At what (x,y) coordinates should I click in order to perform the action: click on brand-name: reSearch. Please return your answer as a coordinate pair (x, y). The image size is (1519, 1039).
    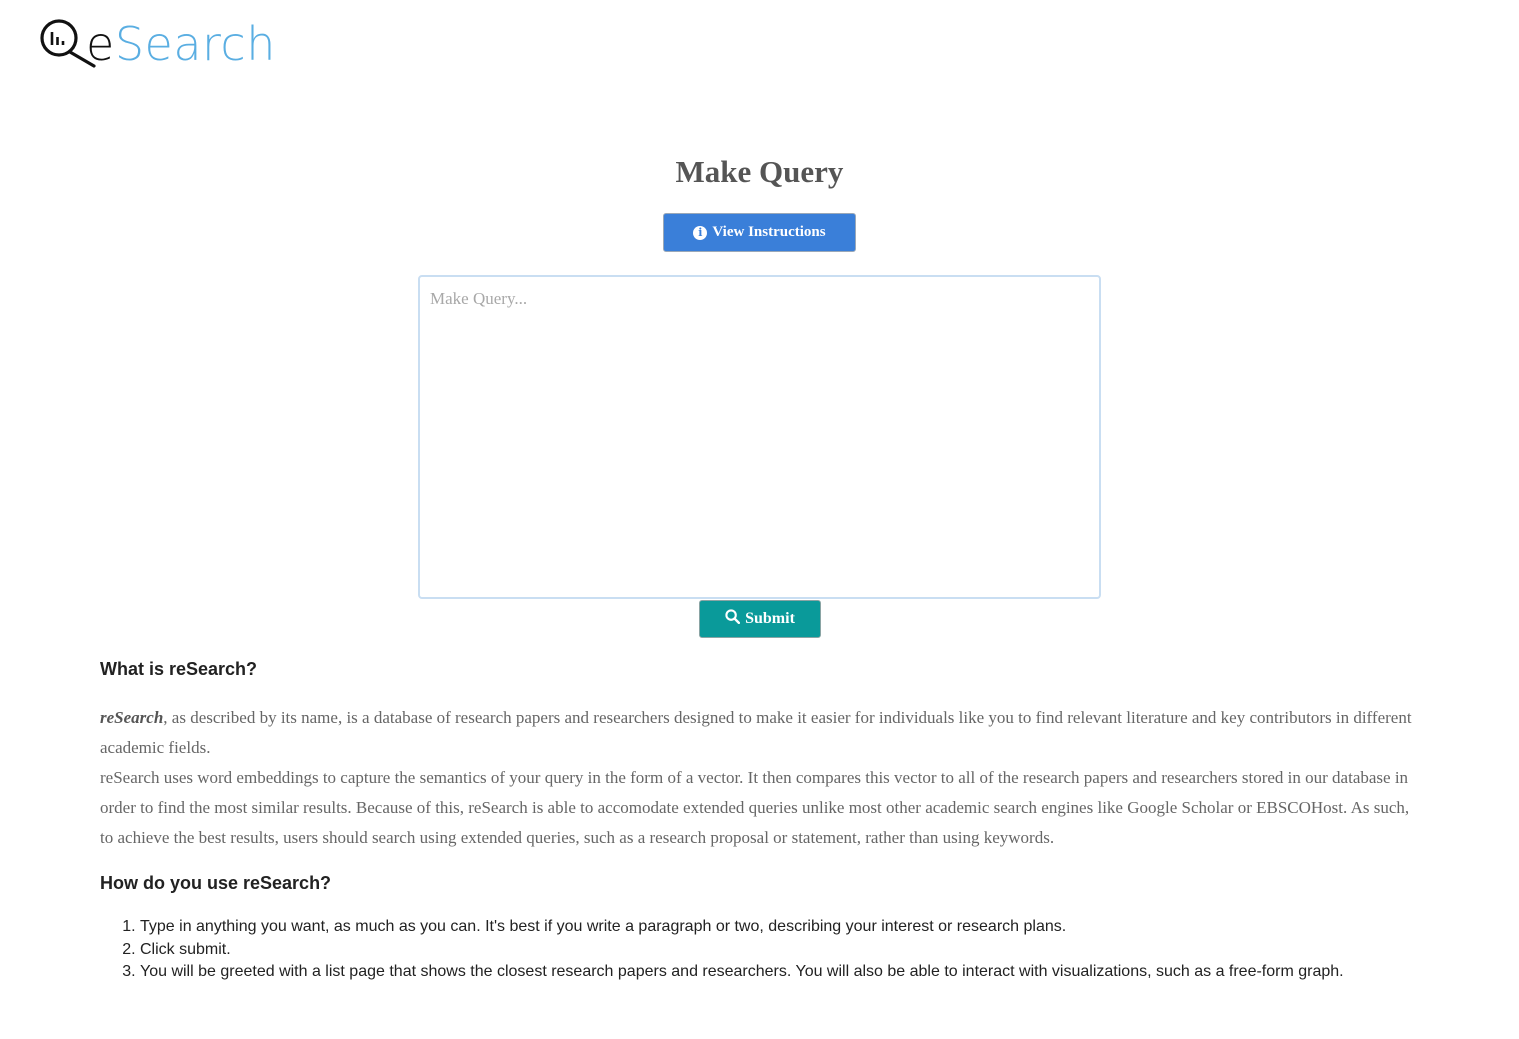
    Looking at the image, I should click on (132, 717).